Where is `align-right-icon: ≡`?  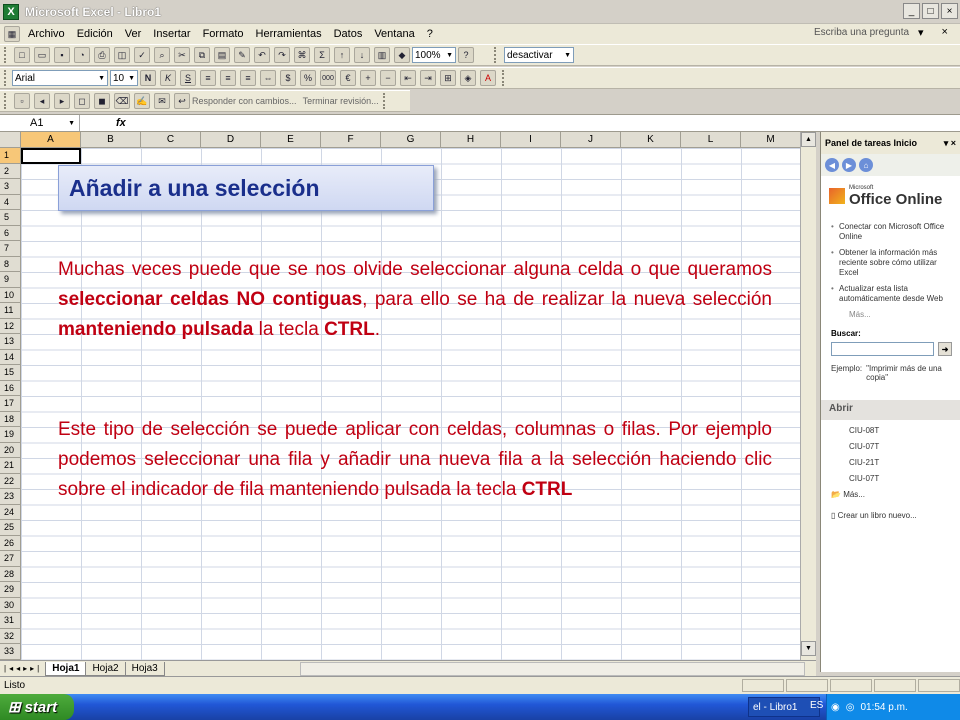
align-right-icon: ≡ is located at coordinates (248, 78).